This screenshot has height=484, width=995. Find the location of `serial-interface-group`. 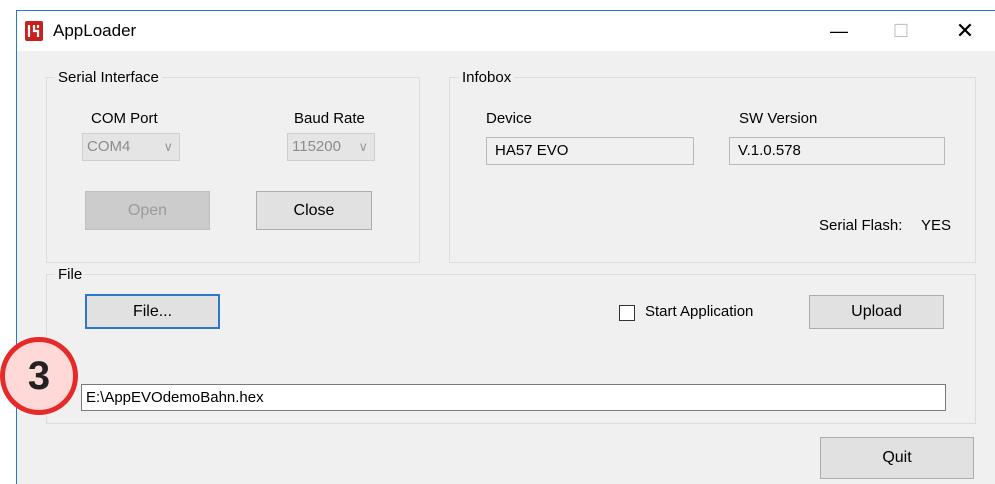

serial-interface-group is located at coordinates (233, 170).